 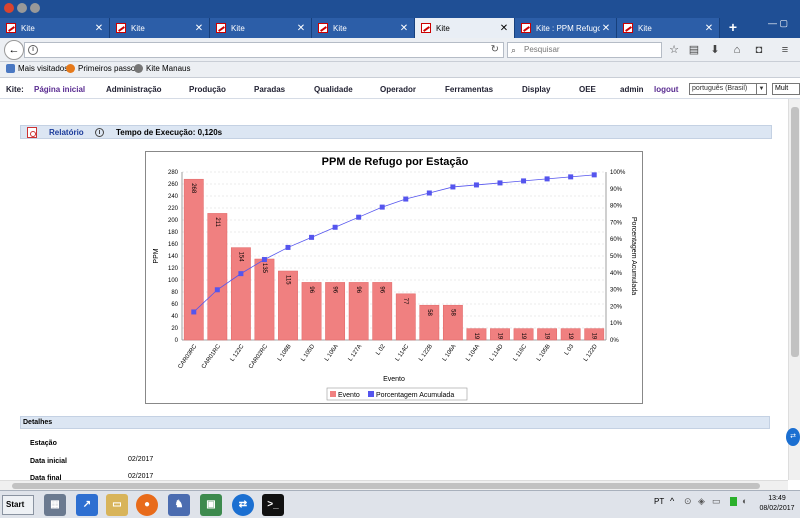 What do you see at coordinates (22, 8) in the screenshot?
I see `minimize-window-icon` at bounding box center [22, 8].